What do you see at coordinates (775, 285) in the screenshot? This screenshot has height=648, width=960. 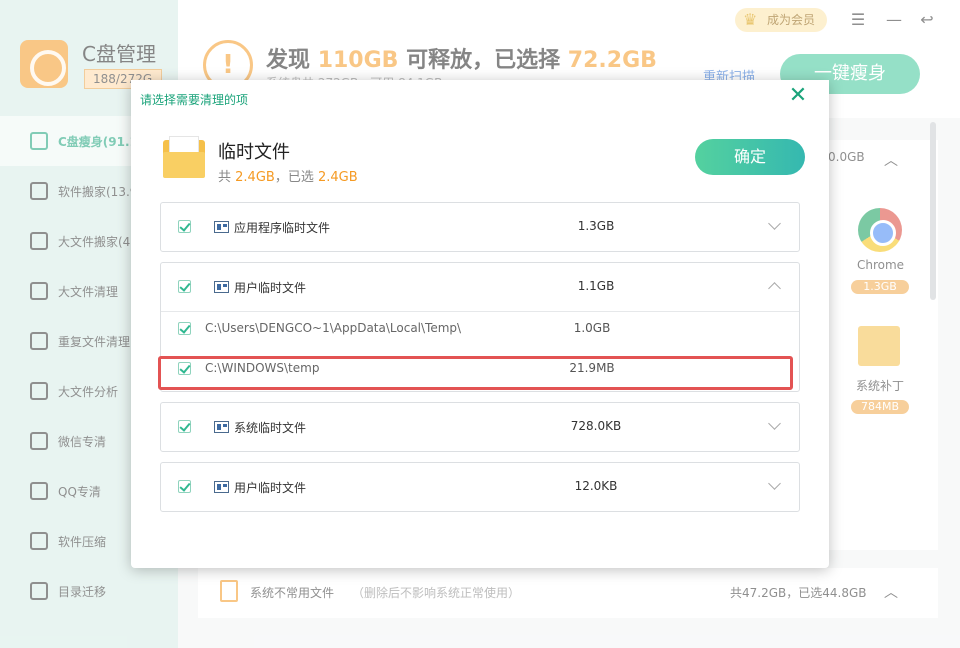 I see `chevron-up-icon` at bounding box center [775, 285].